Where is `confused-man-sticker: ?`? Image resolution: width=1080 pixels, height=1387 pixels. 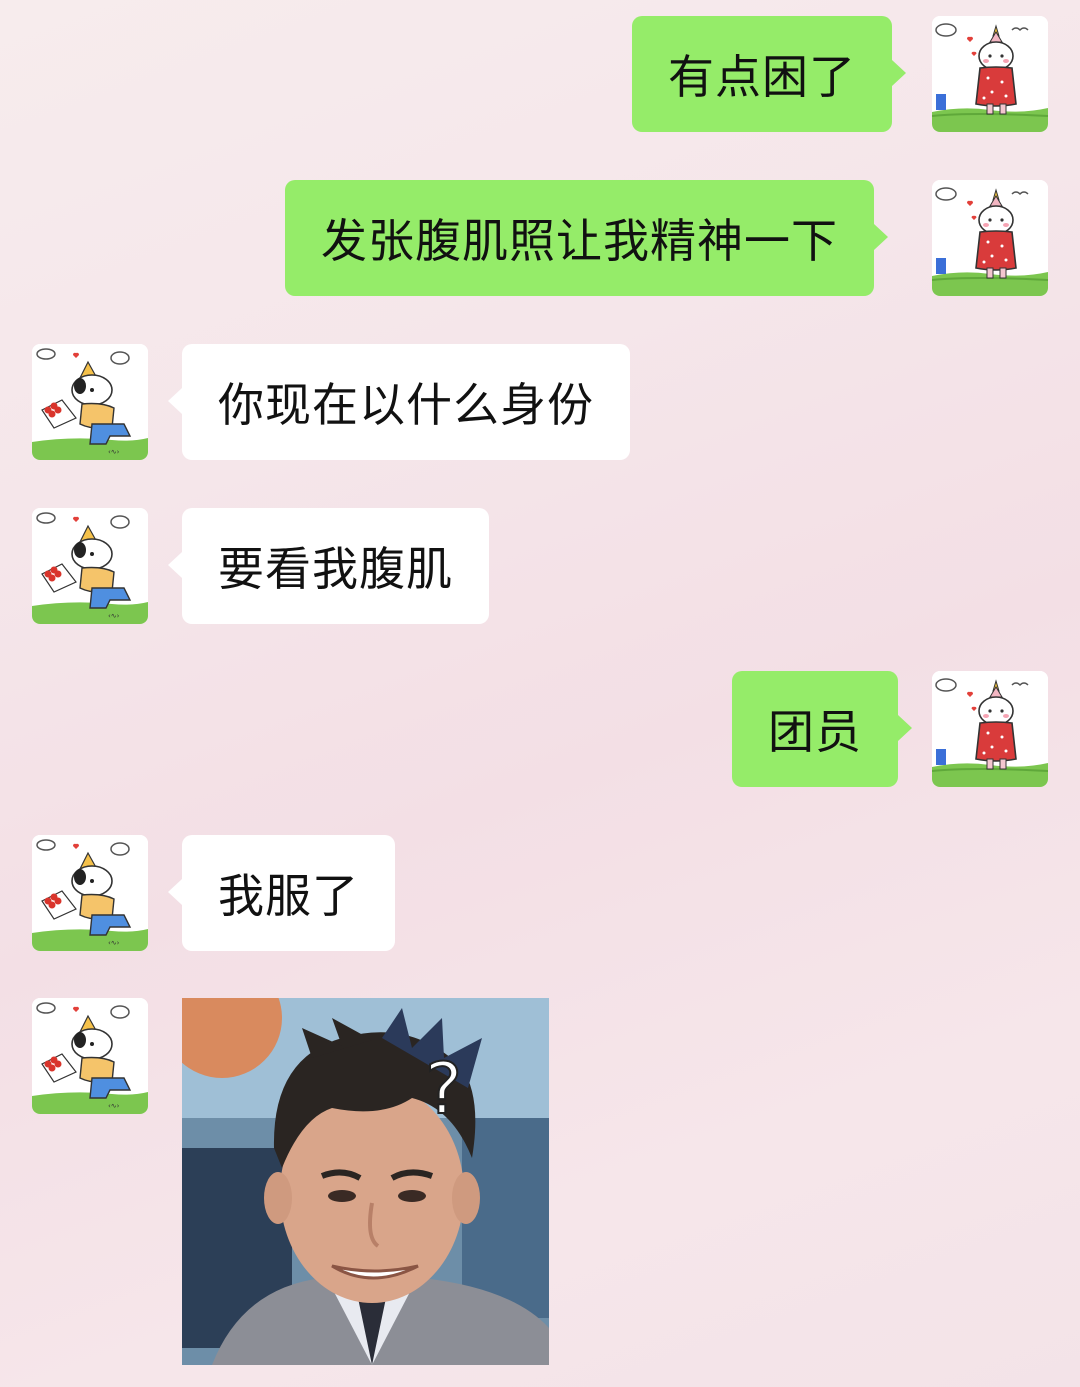 confused-man-sticker: ? is located at coordinates (365, 1181).